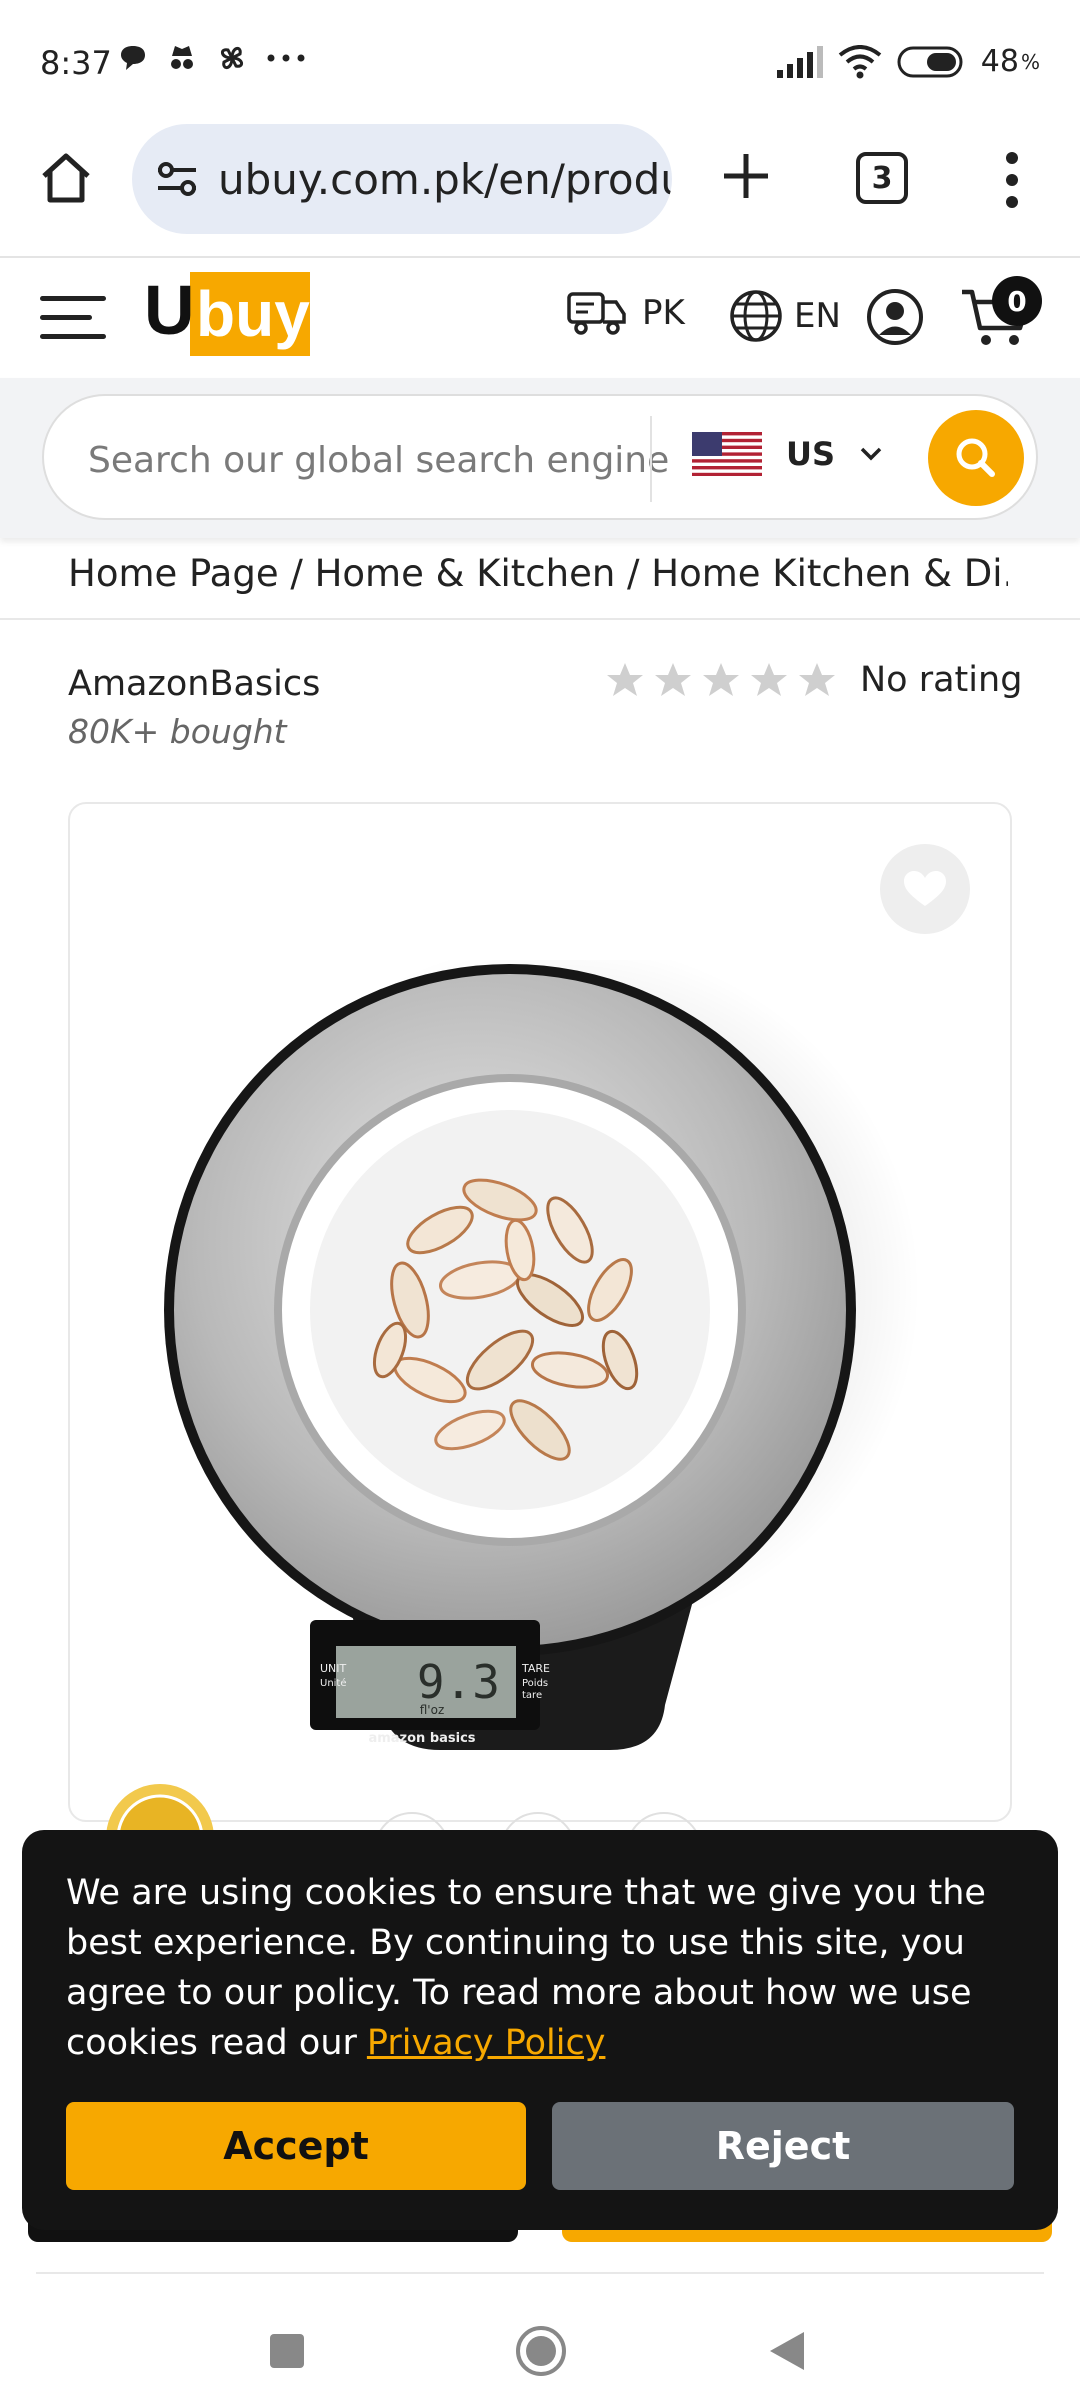 The image size is (1080, 2400). Describe the element at coordinates (663, 313) in the screenshot. I see `ship-to-country: PK` at that location.